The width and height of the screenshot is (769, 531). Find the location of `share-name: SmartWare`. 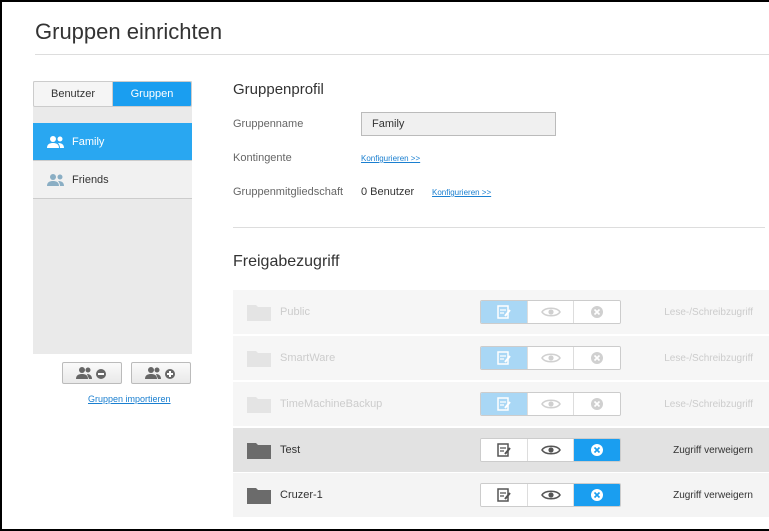

share-name: SmartWare is located at coordinates (308, 358).